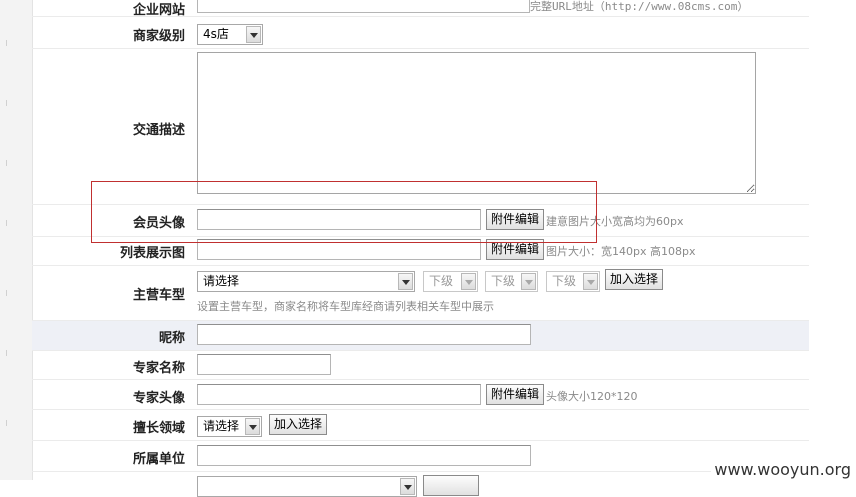 This screenshot has width=856, height=497. Describe the element at coordinates (230, 34) in the screenshot. I see `level-select: 4s店` at that location.